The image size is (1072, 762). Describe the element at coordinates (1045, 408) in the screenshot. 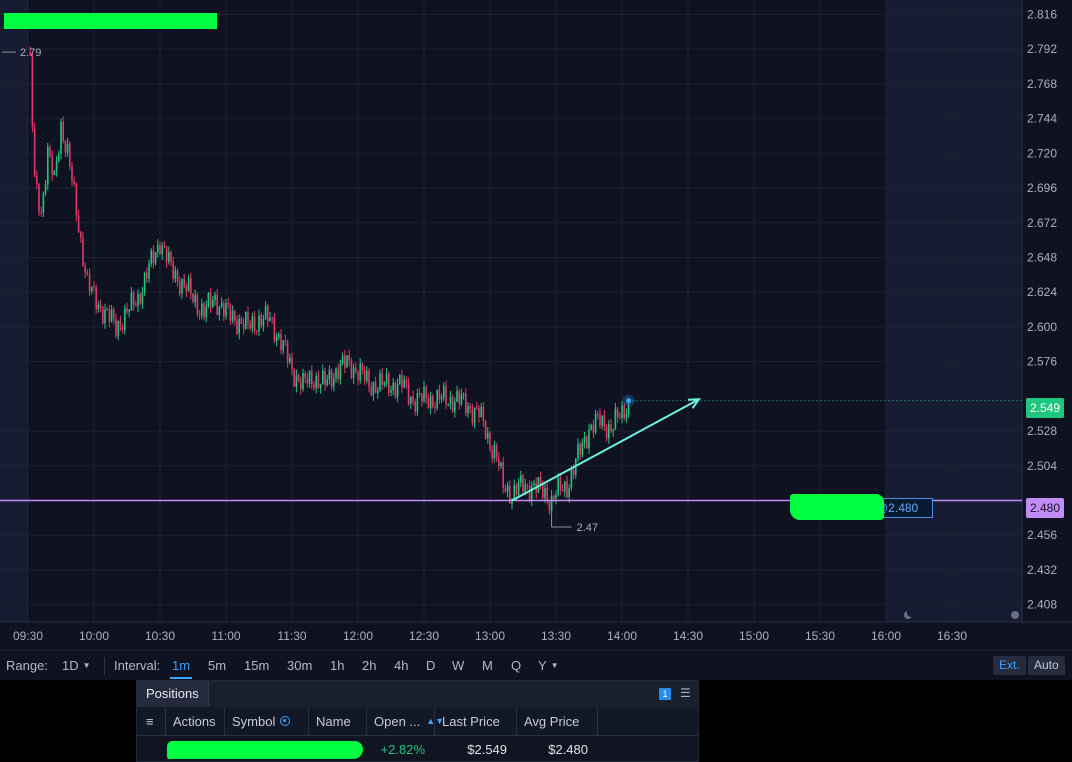

I see `last-price-badge: 2.549` at that location.